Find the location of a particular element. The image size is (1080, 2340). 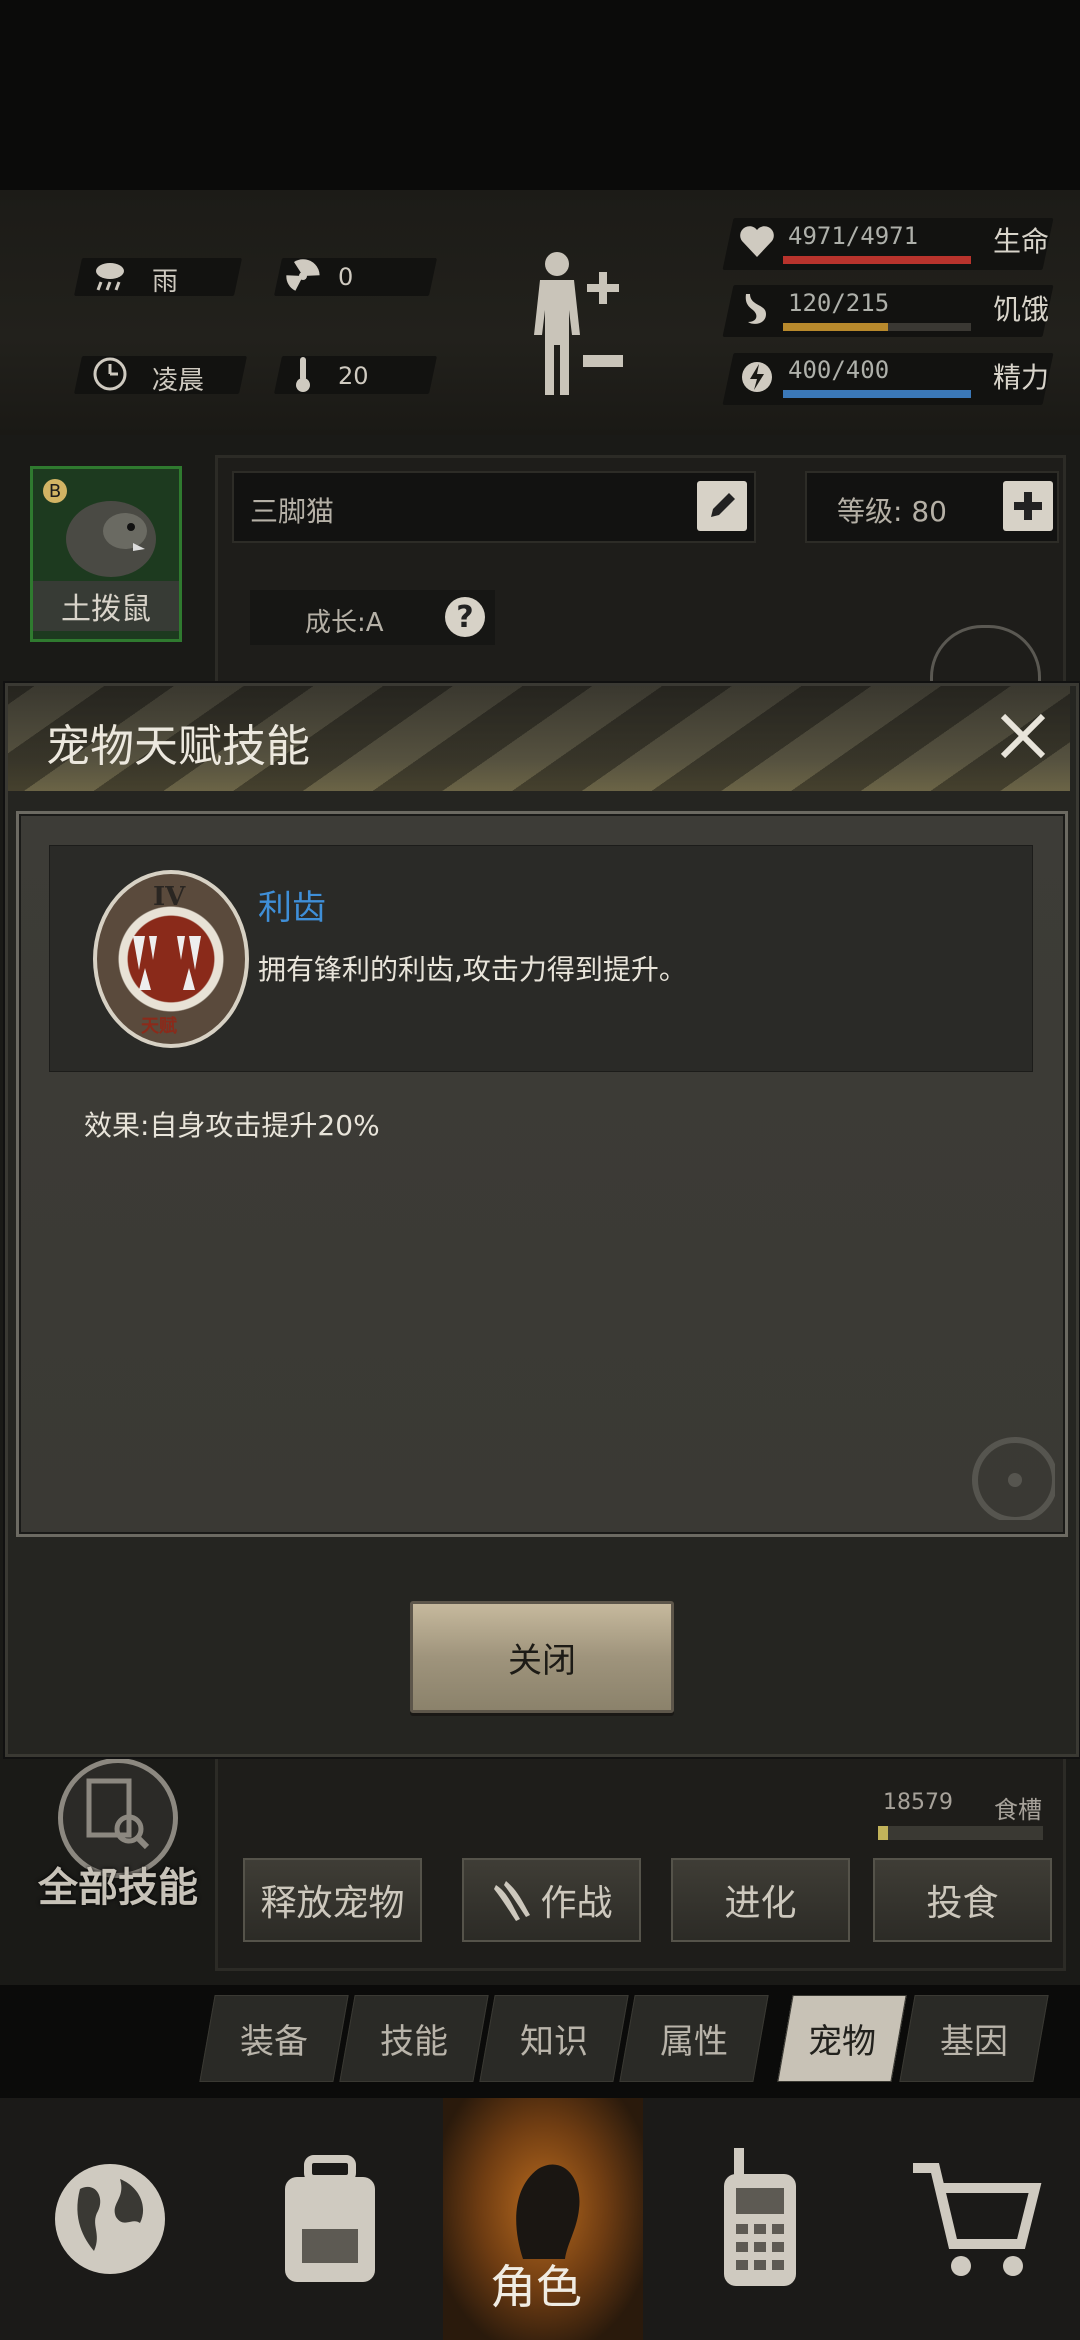

radiation-watermark-icon is located at coordinates (981, 1446).